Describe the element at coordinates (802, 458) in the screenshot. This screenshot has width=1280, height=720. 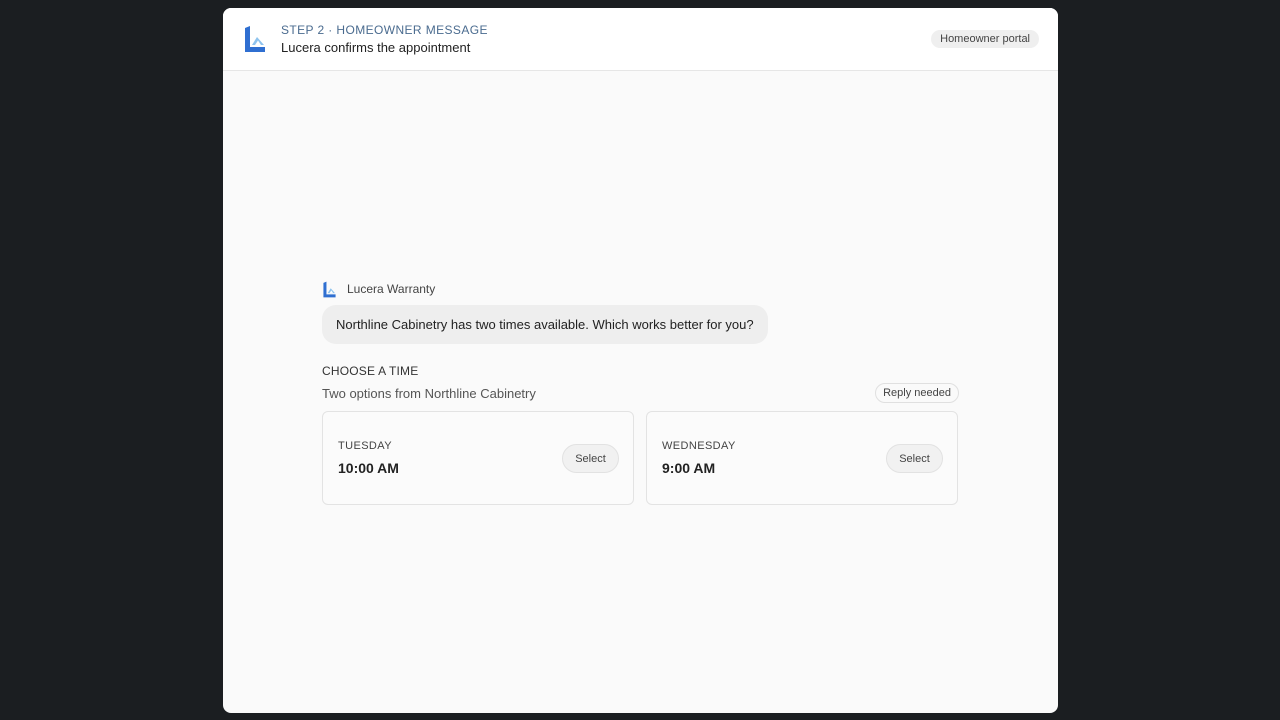
I see `time-slot-card: WEDNESDAY 9:00 AM Select` at that location.